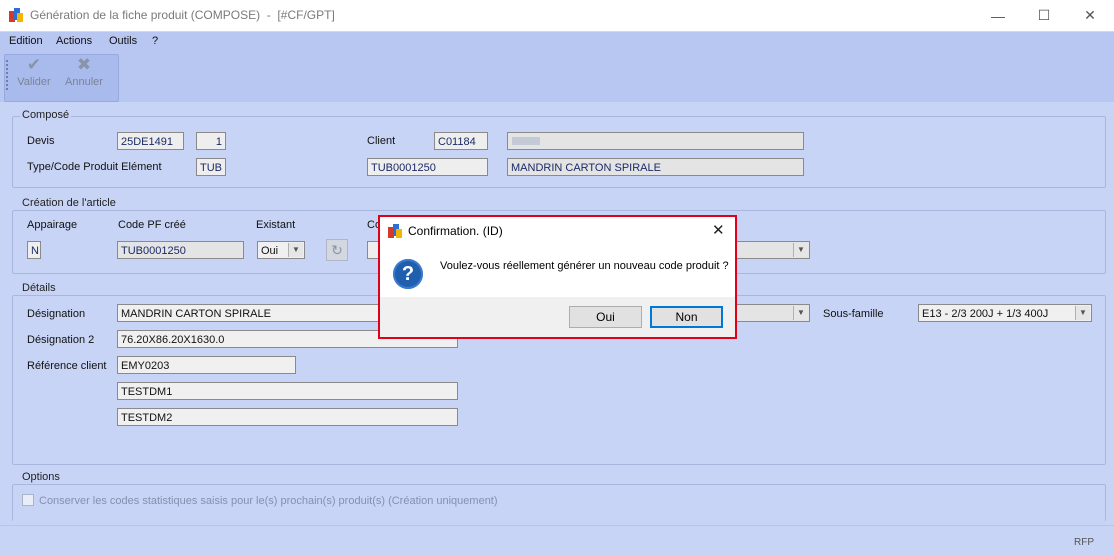 The image size is (1114, 555). I want to click on maximize-button: ☐, so click(1044, 15).